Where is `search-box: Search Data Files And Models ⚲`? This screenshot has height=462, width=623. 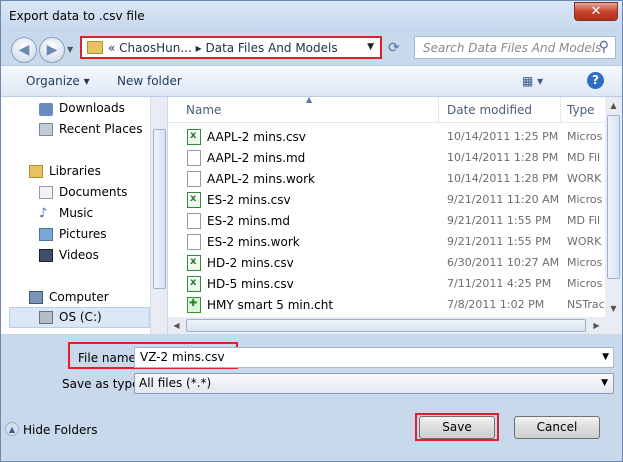 search-box: Search Data Files And Models ⚲ is located at coordinates (515, 47).